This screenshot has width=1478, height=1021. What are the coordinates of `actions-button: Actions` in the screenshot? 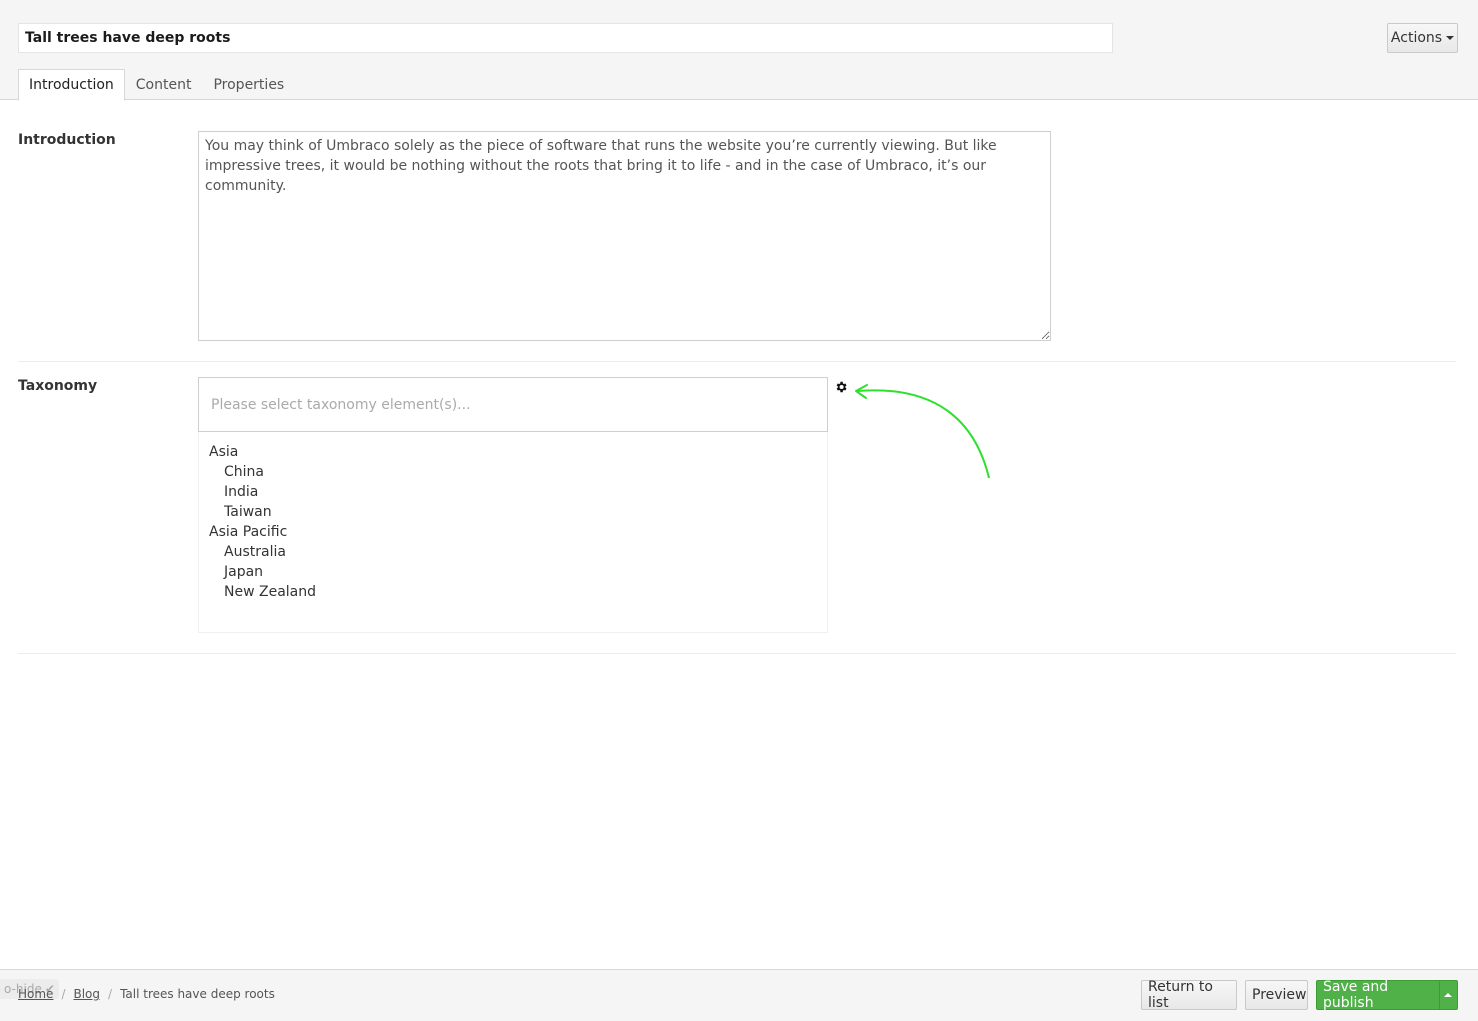 It's located at (1422, 38).